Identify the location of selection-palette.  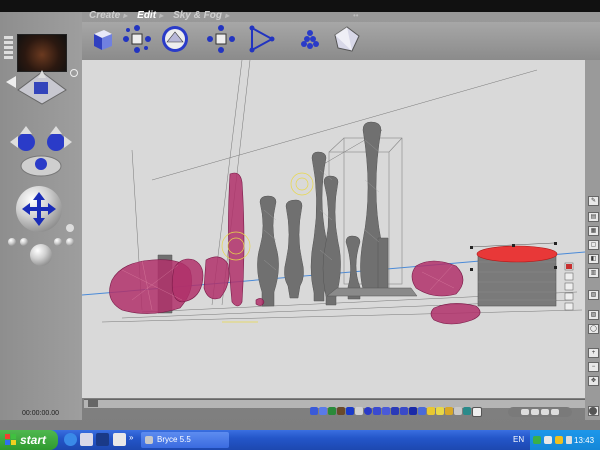
(396, 412).